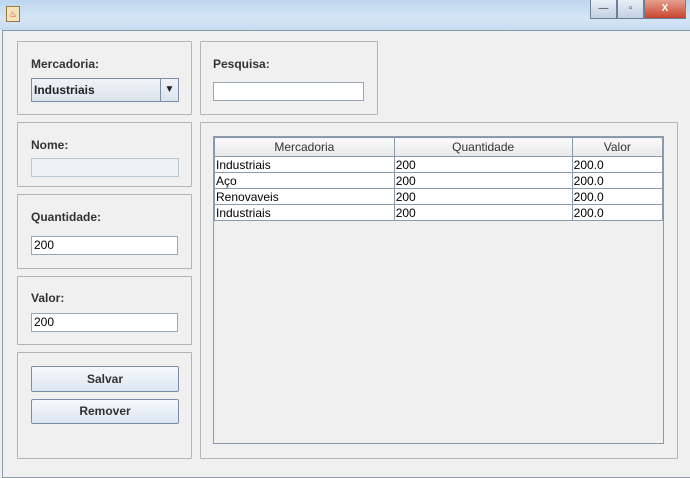  I want to click on pesquisa-input, so click(288, 91).